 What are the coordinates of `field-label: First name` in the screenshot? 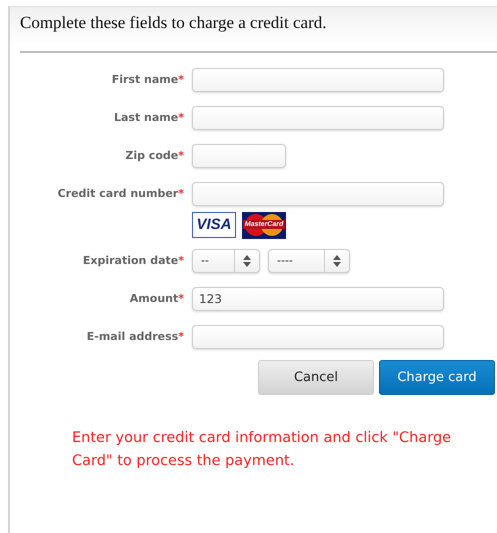 It's located at (145, 79).